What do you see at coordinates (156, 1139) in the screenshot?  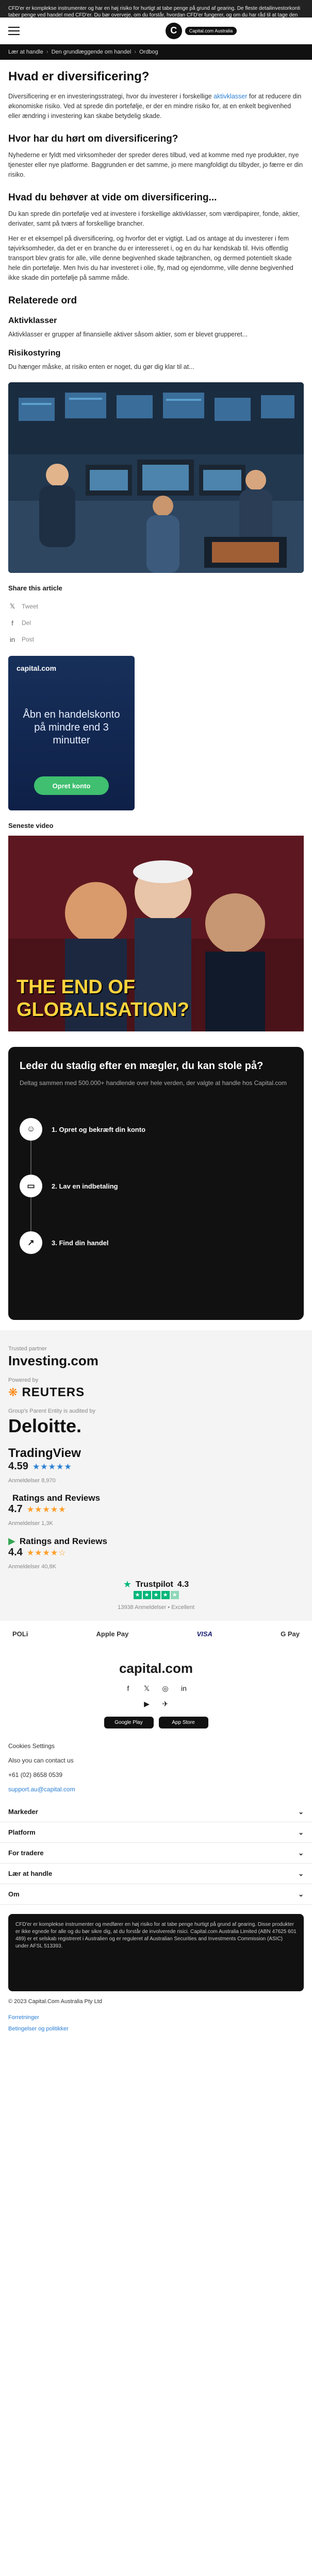 I see `step-item: ☺ 1. Opret og bekræft din konto` at bounding box center [156, 1139].